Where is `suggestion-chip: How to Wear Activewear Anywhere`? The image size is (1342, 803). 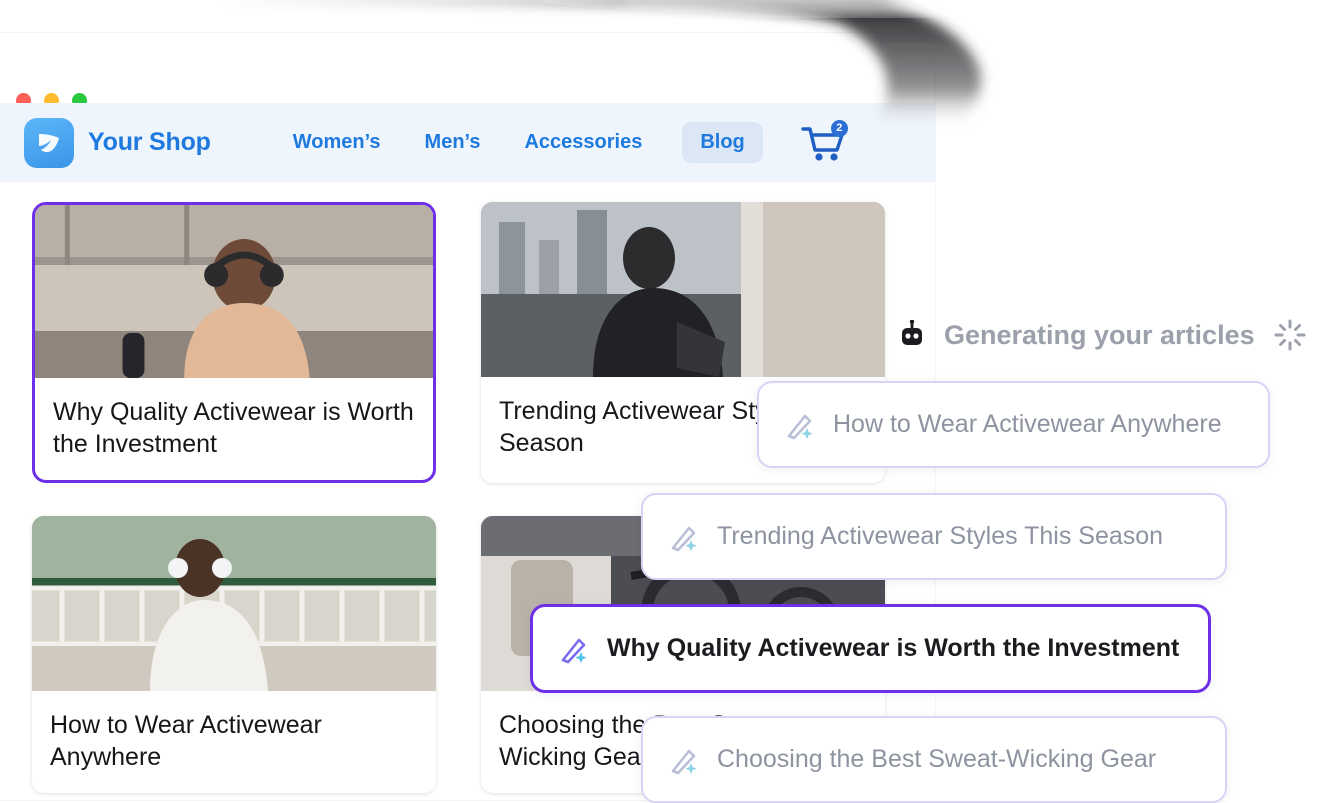 suggestion-chip: How to Wear Activewear Anywhere is located at coordinates (1013, 424).